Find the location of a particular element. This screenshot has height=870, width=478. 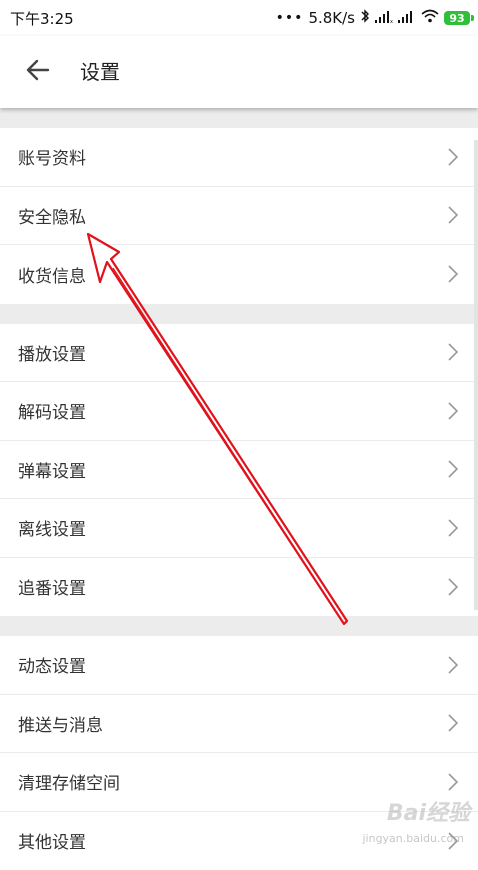

settings-item-shipping-info: 收货信息 is located at coordinates (239, 274).